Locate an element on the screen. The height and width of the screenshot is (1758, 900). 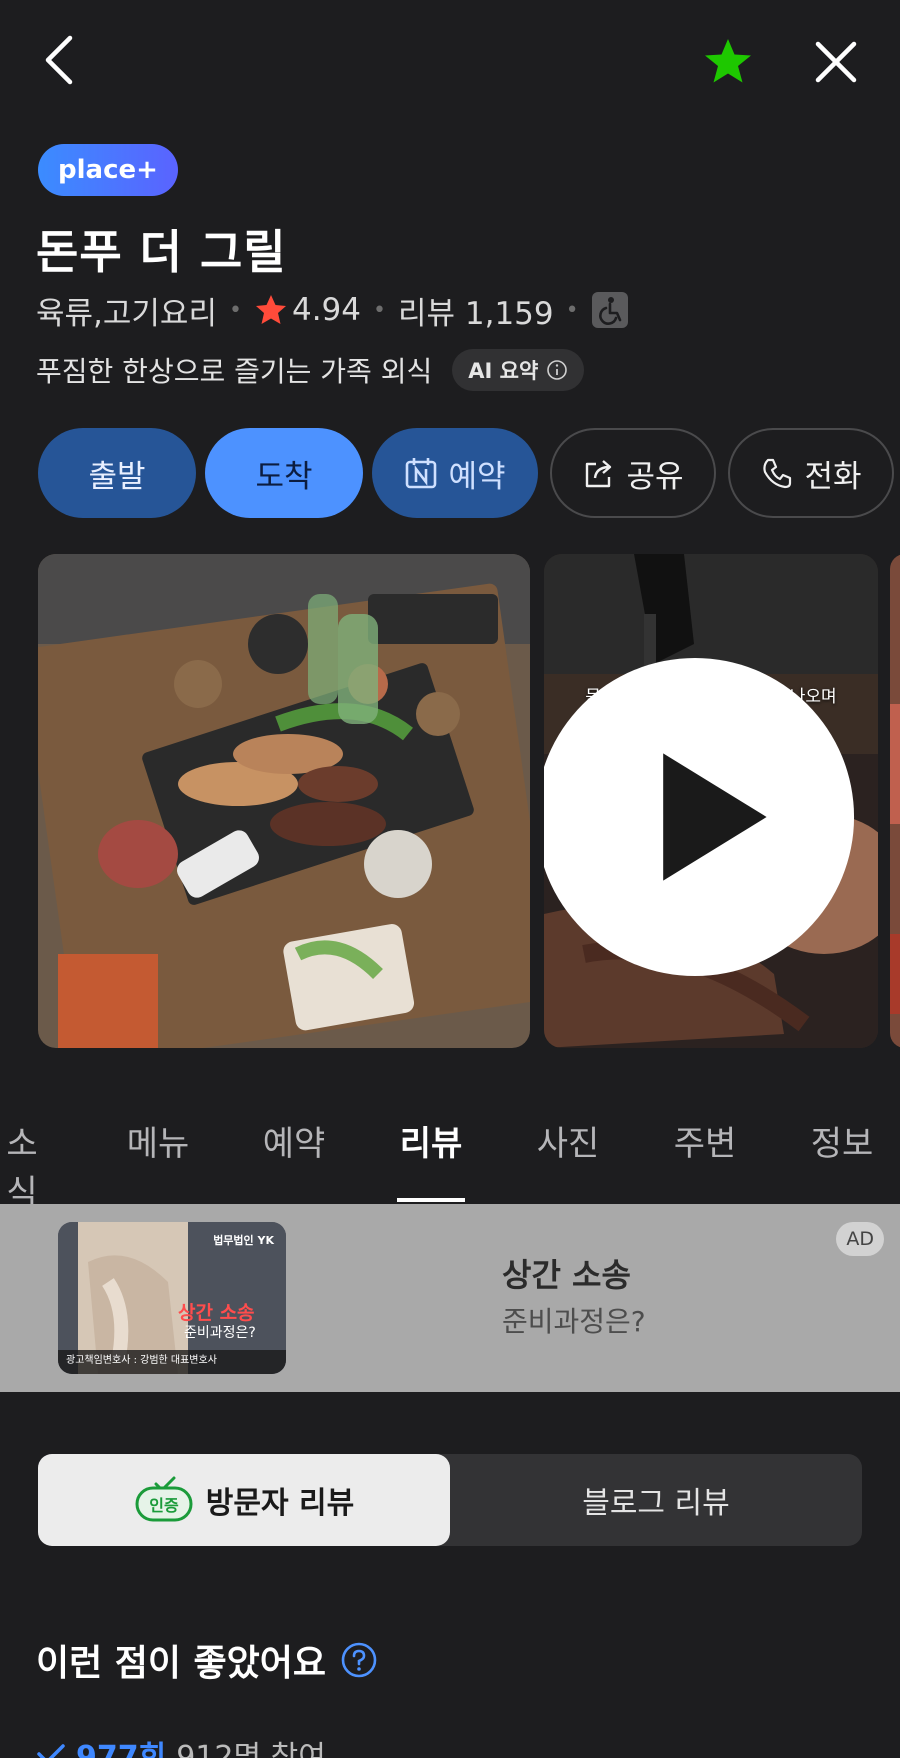
liked-count: 977회 is located at coordinates (121, 1749).